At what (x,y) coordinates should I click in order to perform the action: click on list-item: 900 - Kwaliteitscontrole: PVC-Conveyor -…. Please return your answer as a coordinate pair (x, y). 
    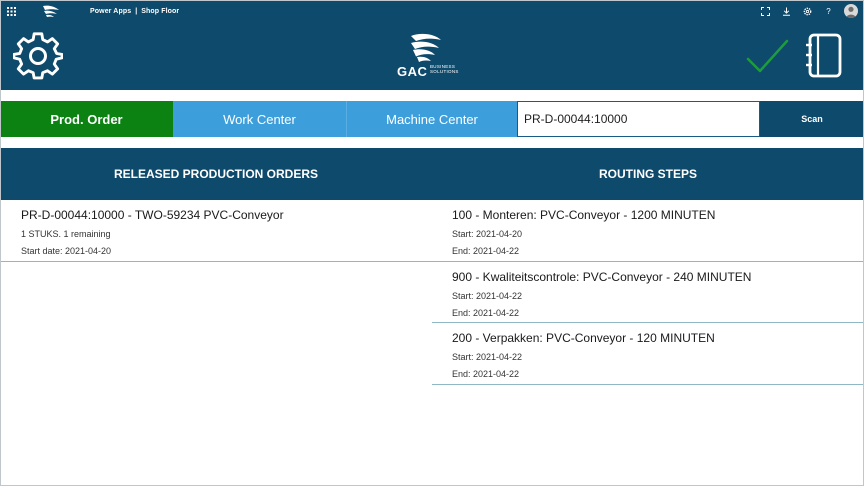
    Looking at the image, I should click on (648, 292).